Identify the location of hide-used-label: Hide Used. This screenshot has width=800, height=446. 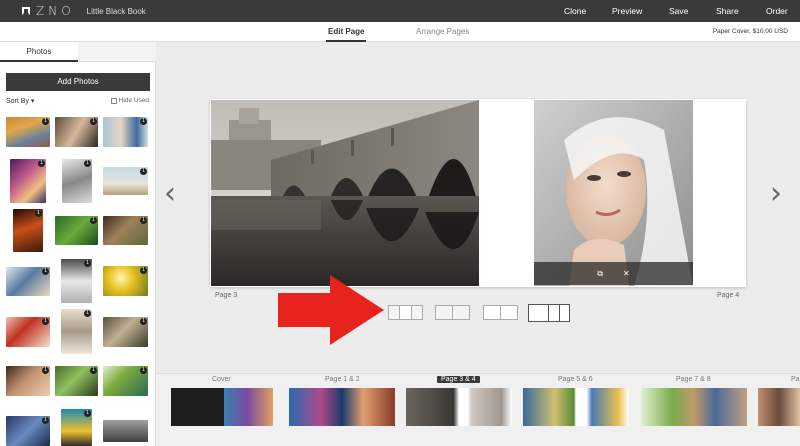
(133, 100).